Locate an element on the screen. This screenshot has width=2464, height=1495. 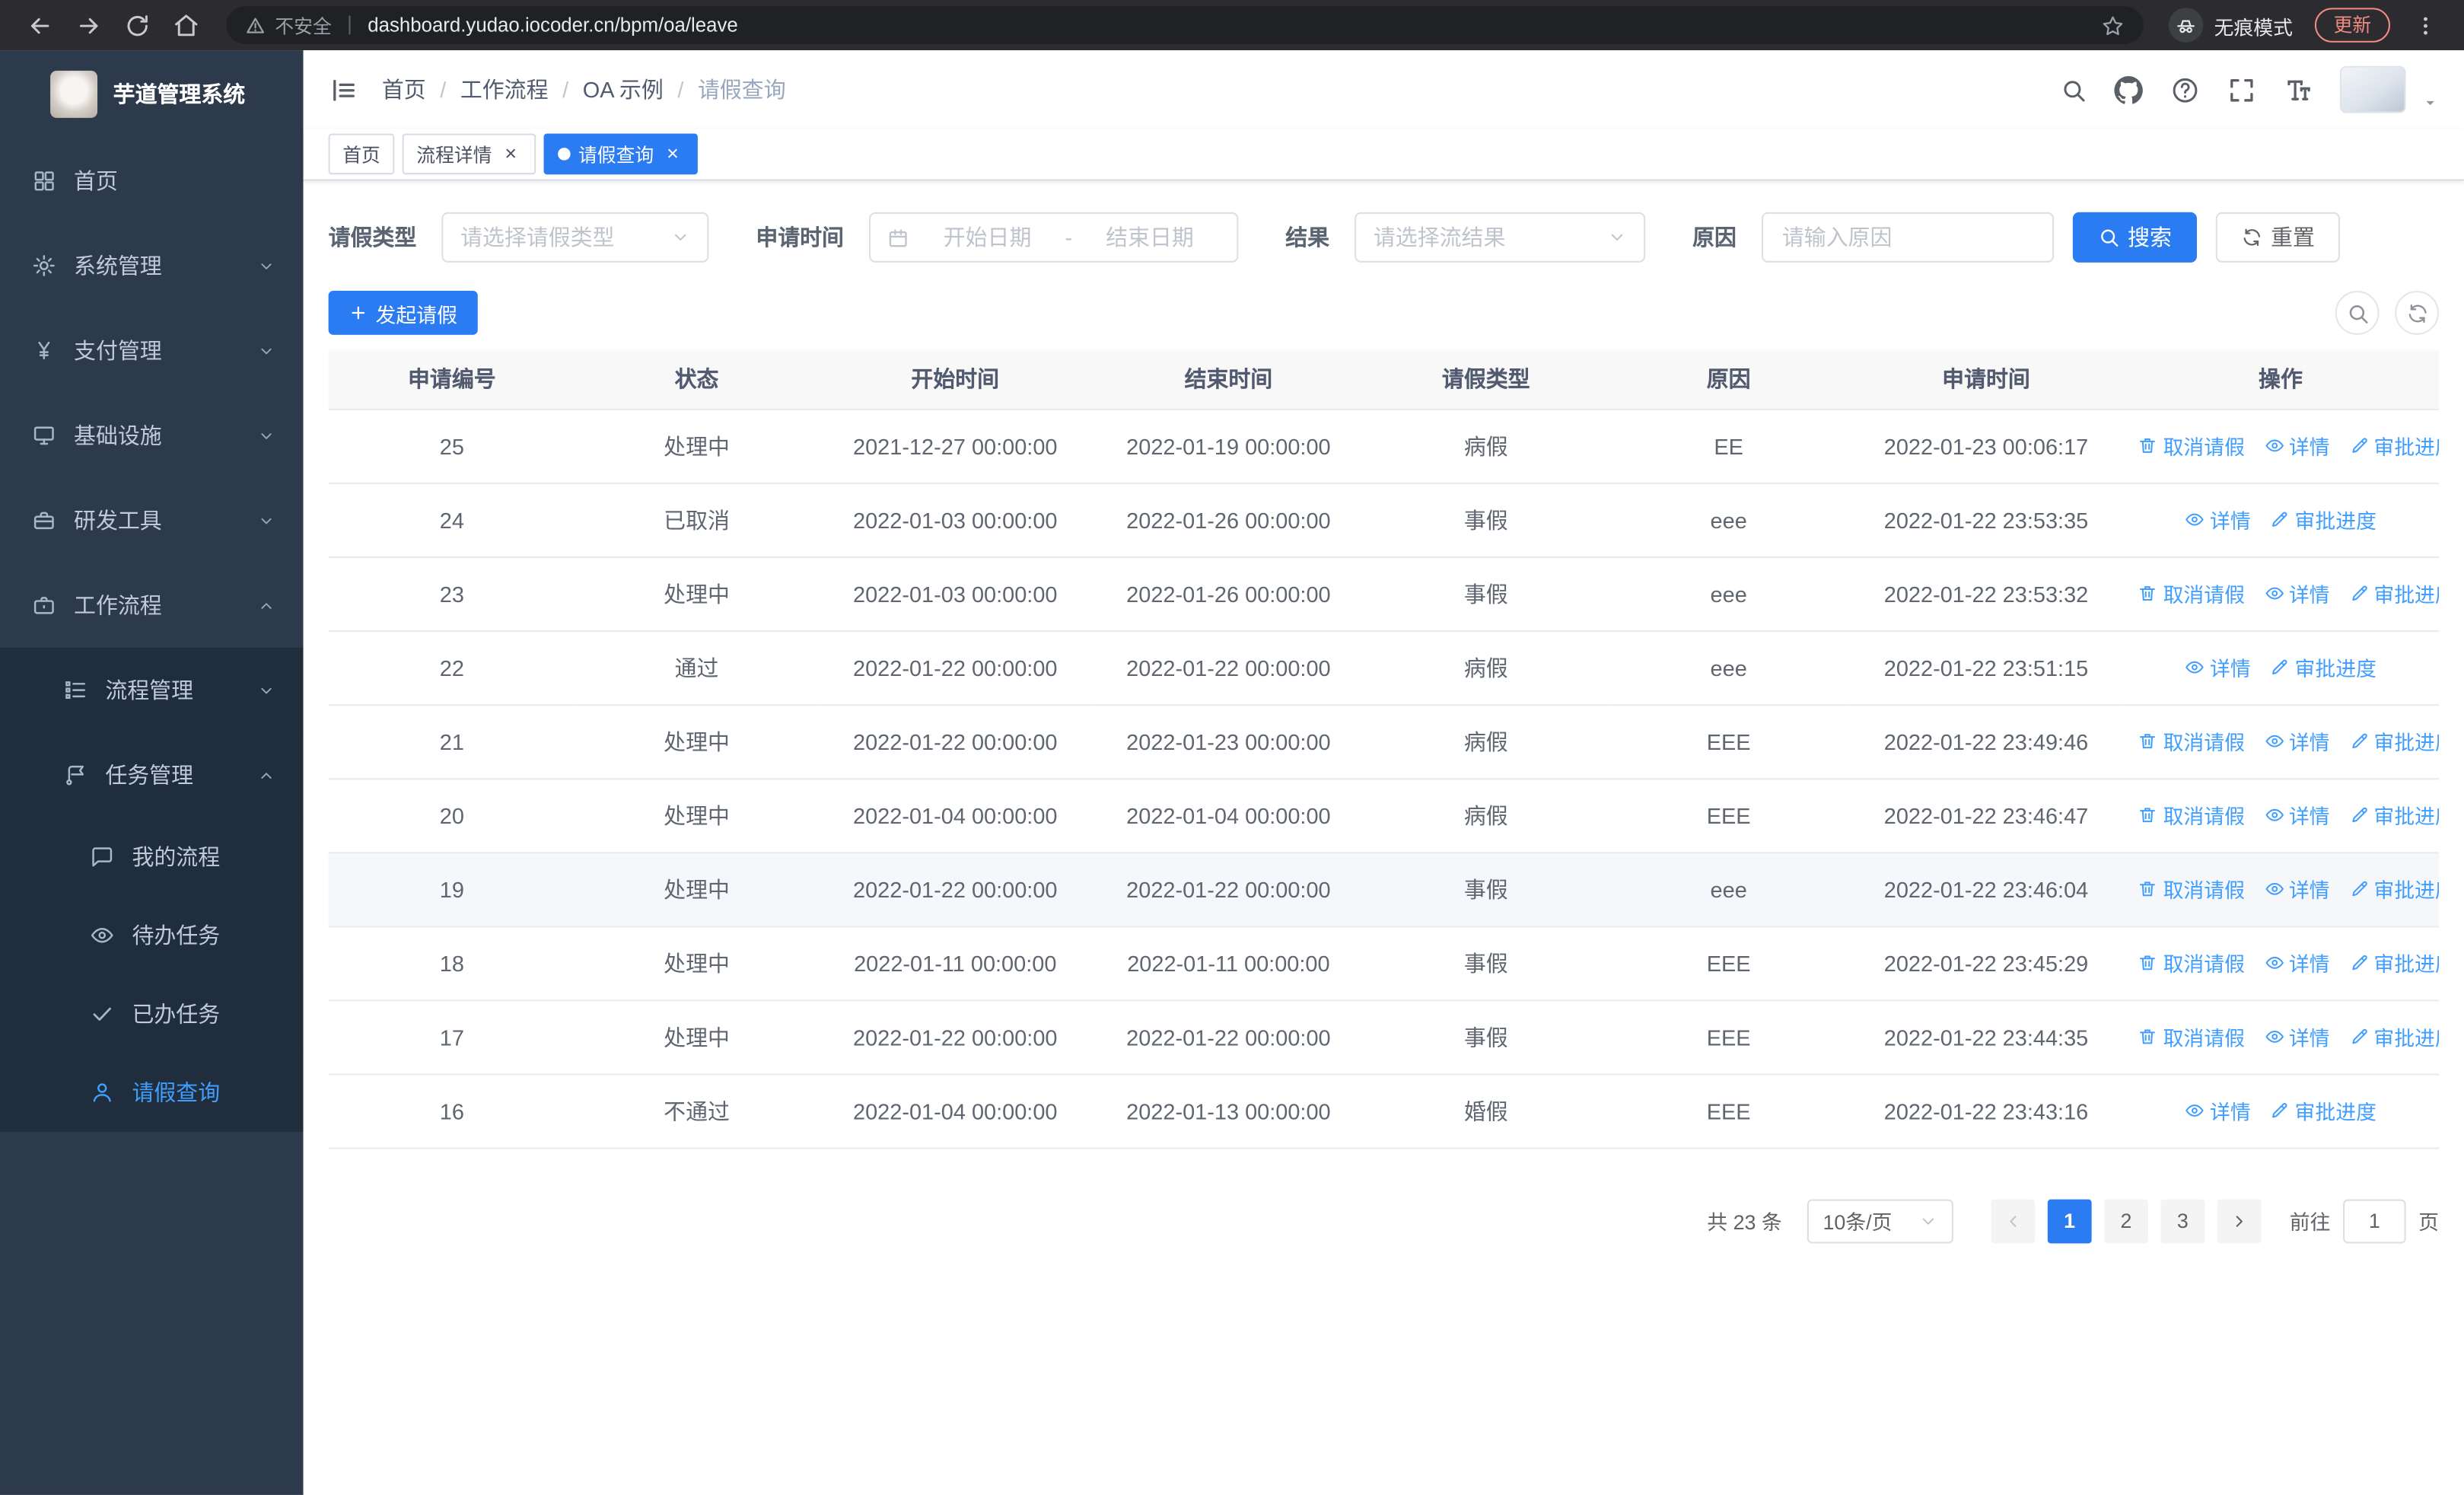
sidebar-item: 我的流程 is located at coordinates (152, 857).